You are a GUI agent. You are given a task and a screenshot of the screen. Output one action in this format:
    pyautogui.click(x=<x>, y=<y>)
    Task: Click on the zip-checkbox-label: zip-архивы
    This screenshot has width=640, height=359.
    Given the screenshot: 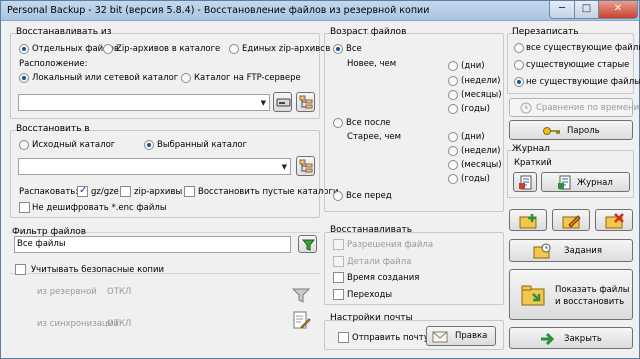 What is the action you would take?
    pyautogui.click(x=158, y=192)
    